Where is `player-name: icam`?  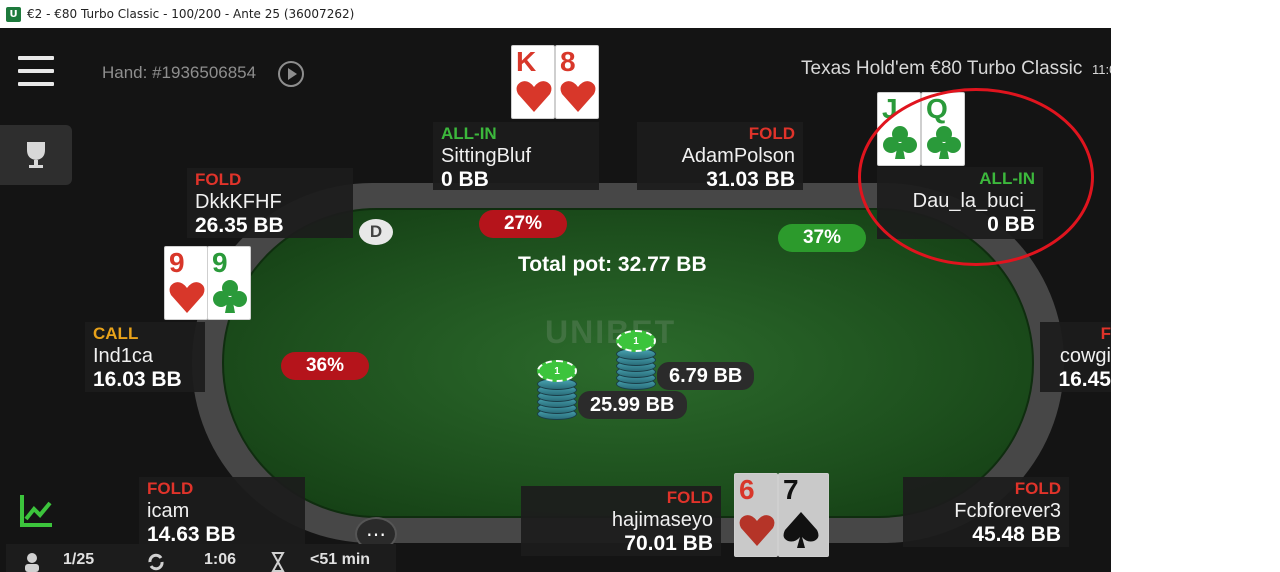 player-name: icam is located at coordinates (168, 511).